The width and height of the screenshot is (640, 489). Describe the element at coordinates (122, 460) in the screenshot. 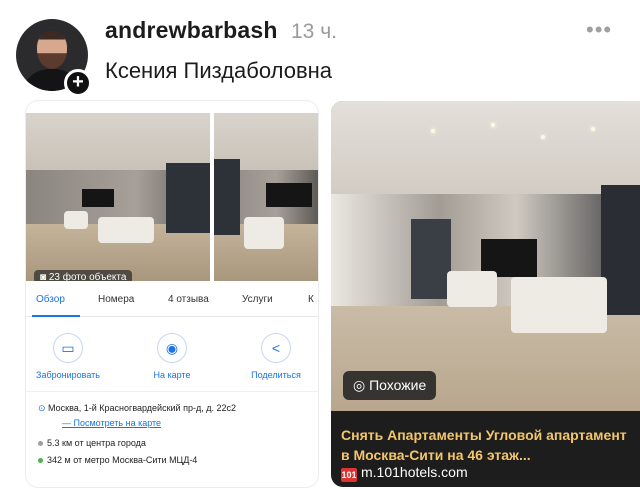

I see `metro-text: 342 м от метро Москва-Сити МЦД-4` at that location.